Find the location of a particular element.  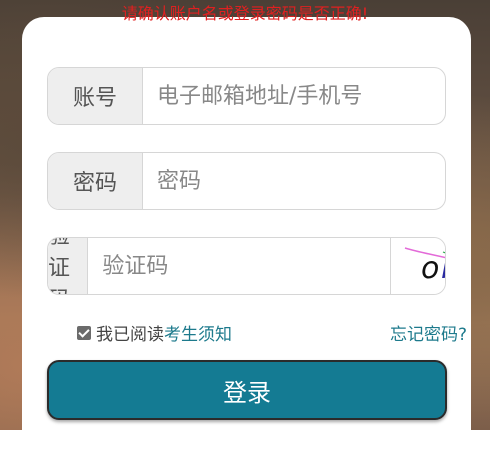

svg-text: m is located at coordinates (443, 268).